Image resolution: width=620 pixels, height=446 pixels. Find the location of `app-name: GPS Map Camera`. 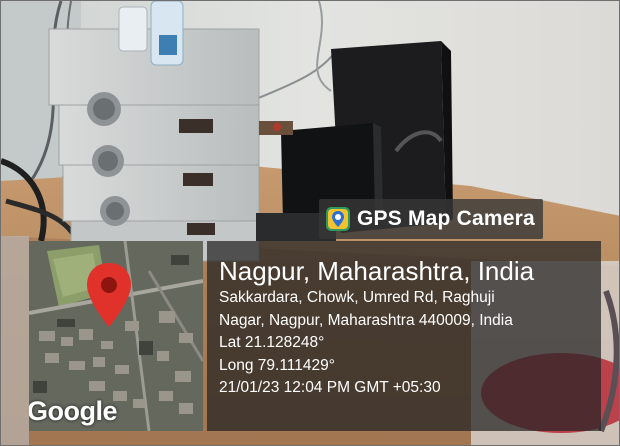

app-name: GPS Map Camera is located at coordinates (446, 218).